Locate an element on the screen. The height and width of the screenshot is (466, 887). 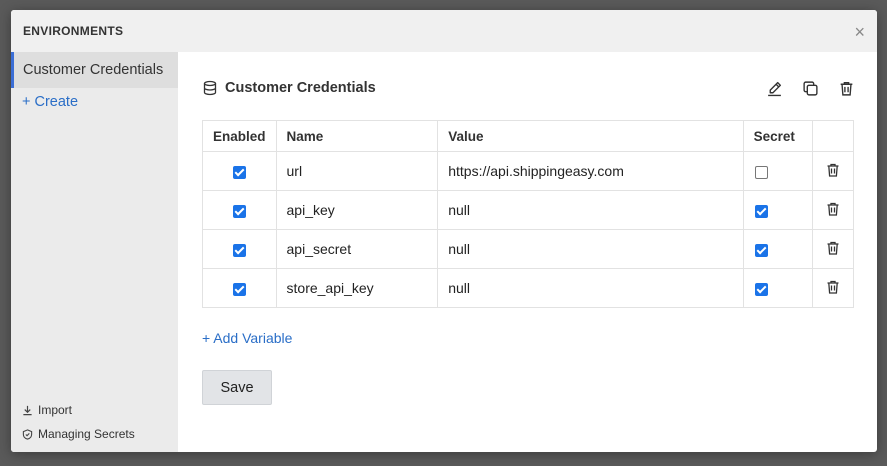
table-row: store_api_key null is located at coordinates (528, 288).